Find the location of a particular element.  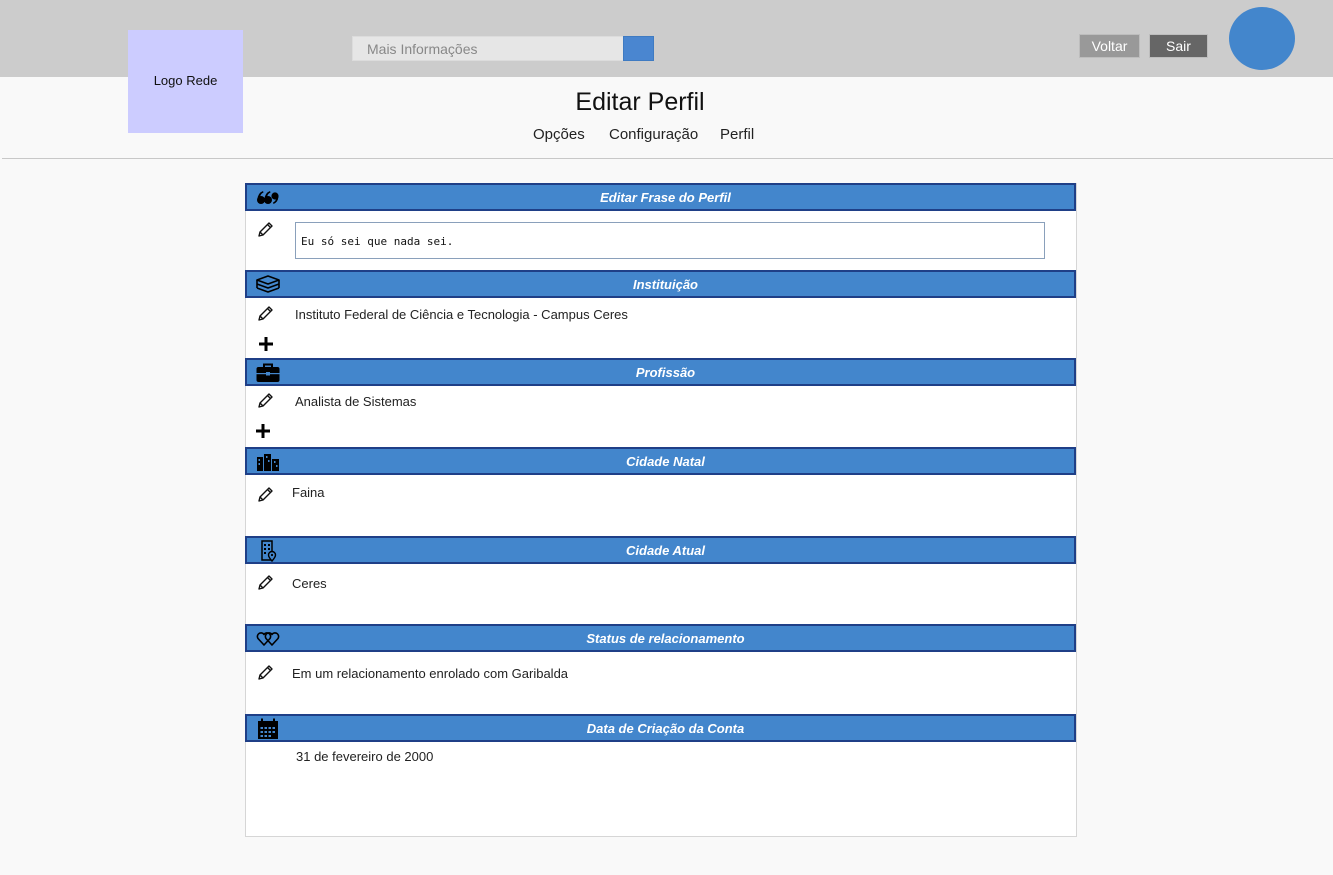

section-header-current-city: Cidade Atual is located at coordinates (660, 550).